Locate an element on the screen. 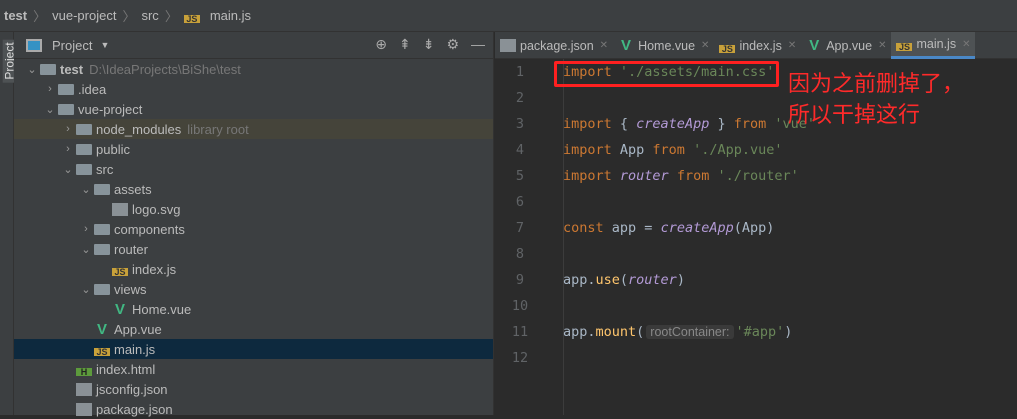 The image size is (1017, 419). tree-item: jsconfig.json is located at coordinates (253, 389).